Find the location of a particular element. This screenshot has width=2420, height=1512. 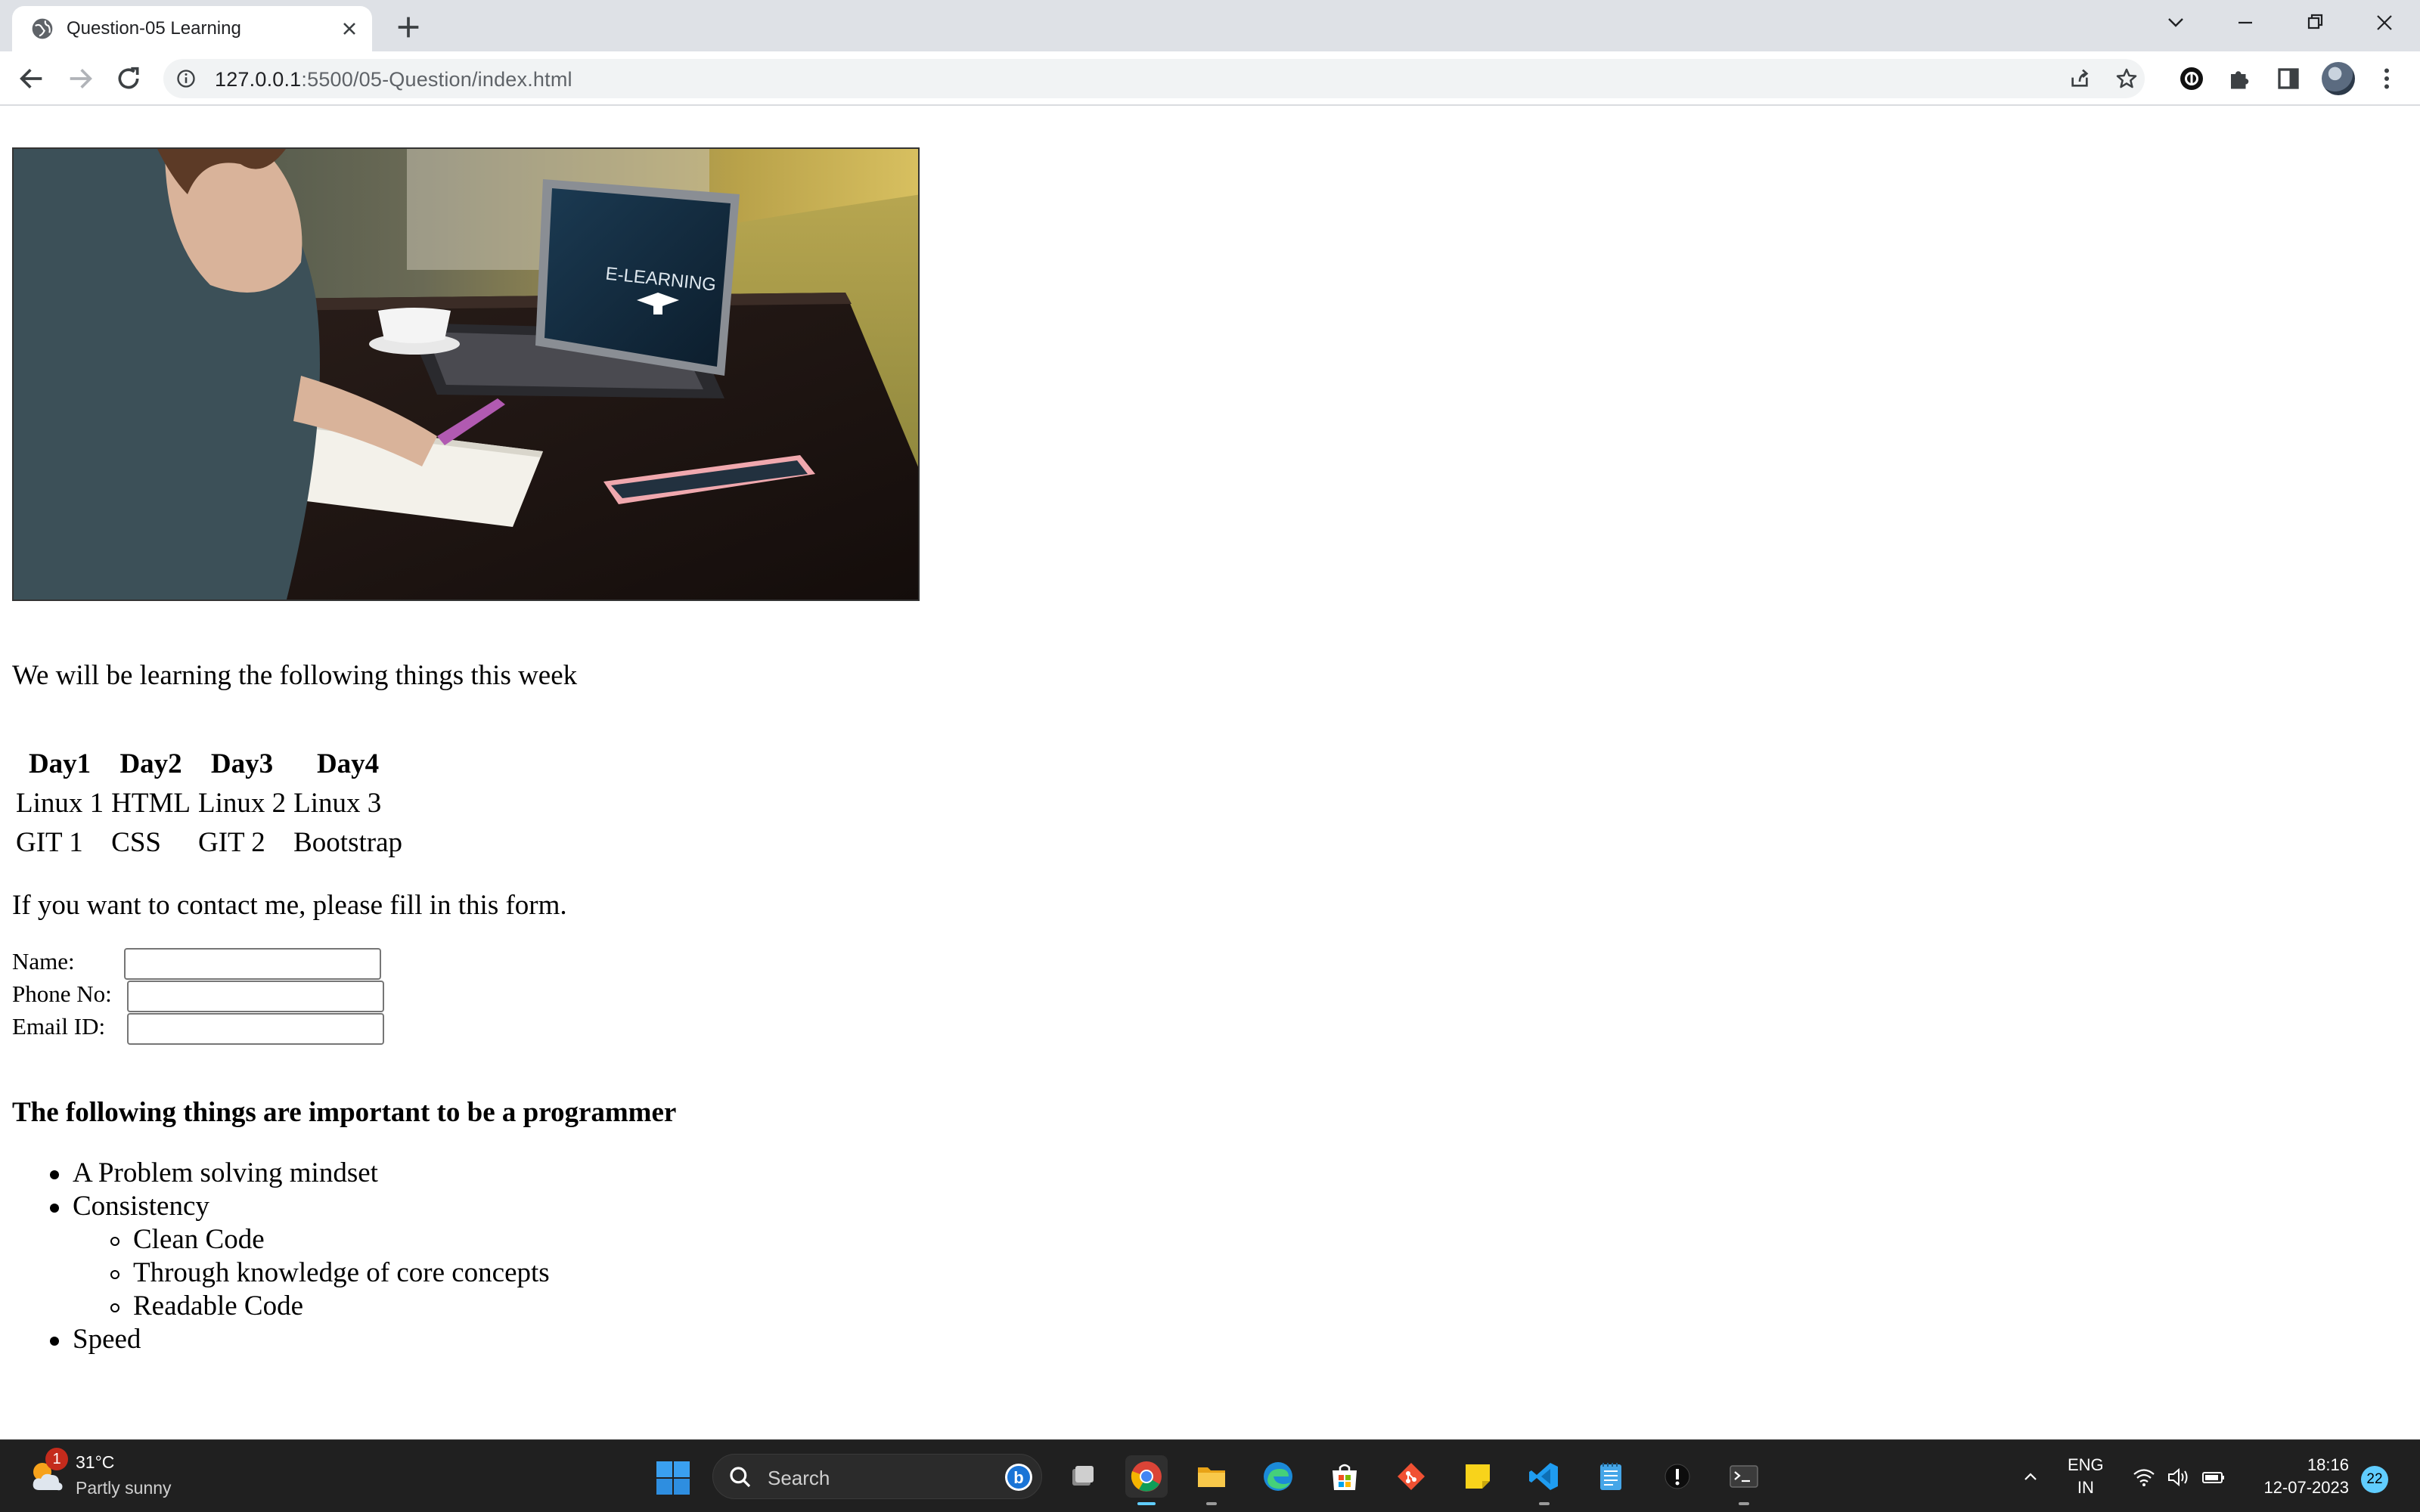

form-row-phone: Phone No: is located at coordinates (198, 996).